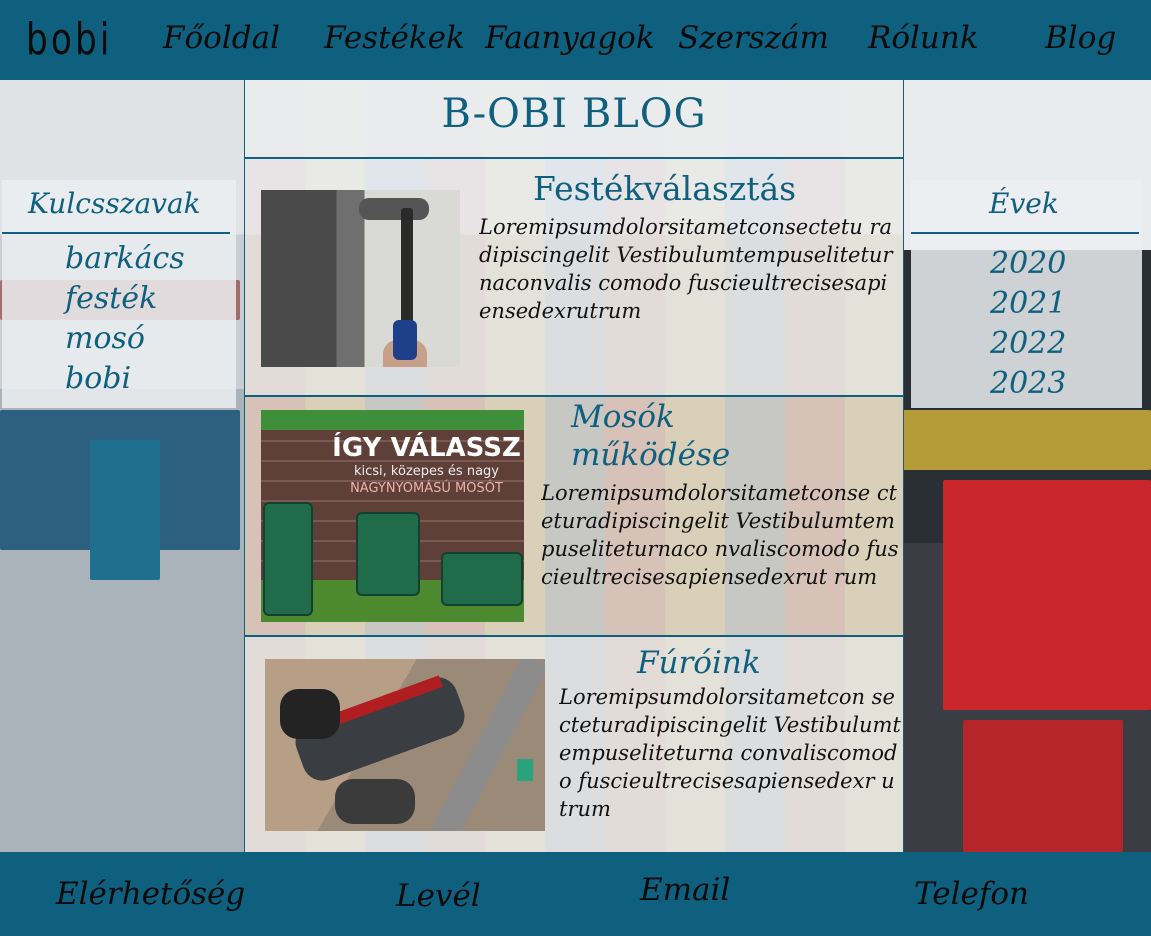  Describe the element at coordinates (125, 339) in the screenshot. I see `keyword-item: mosó` at that location.